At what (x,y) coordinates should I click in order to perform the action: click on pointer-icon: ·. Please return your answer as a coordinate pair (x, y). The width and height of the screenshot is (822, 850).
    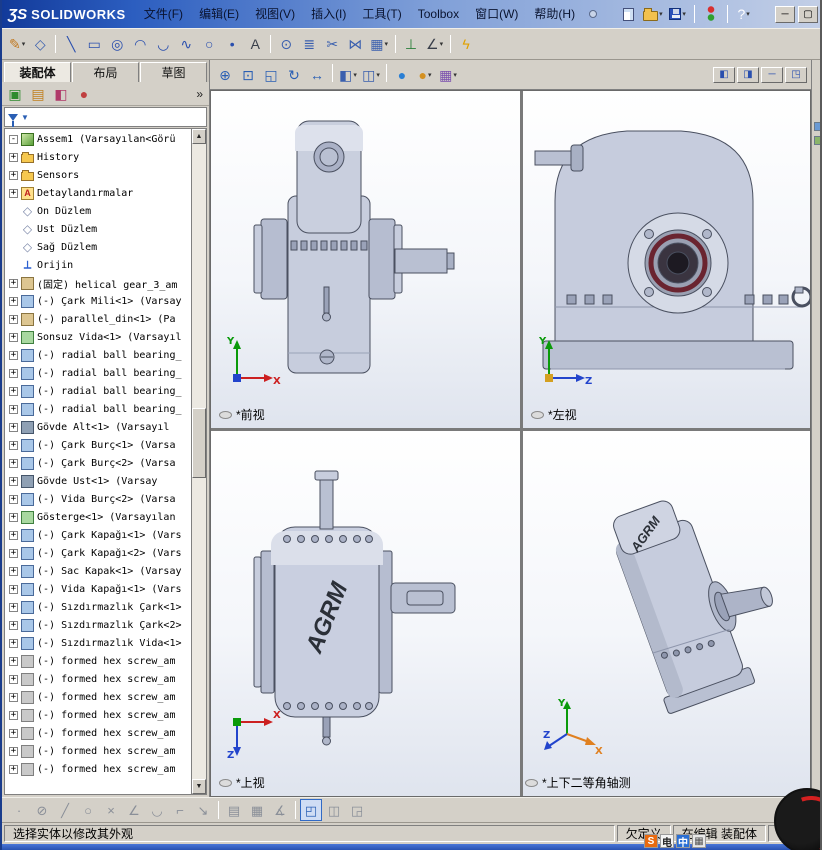
    Looking at the image, I should click on (19, 810).